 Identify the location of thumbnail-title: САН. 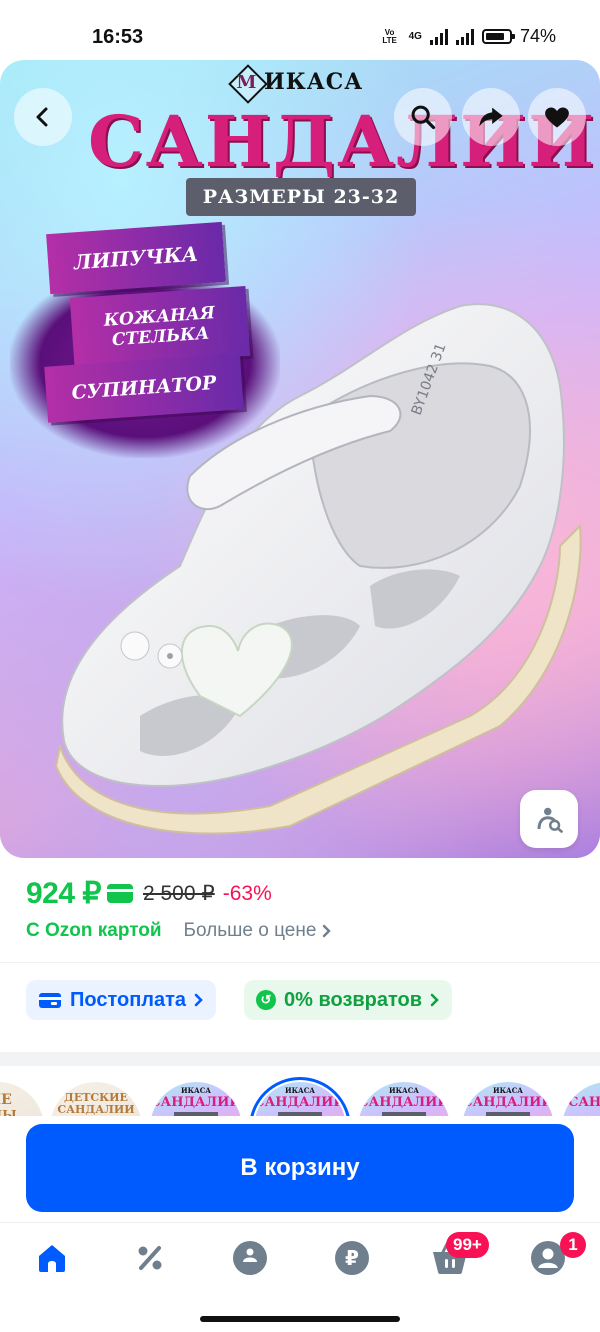
(584, 1102).